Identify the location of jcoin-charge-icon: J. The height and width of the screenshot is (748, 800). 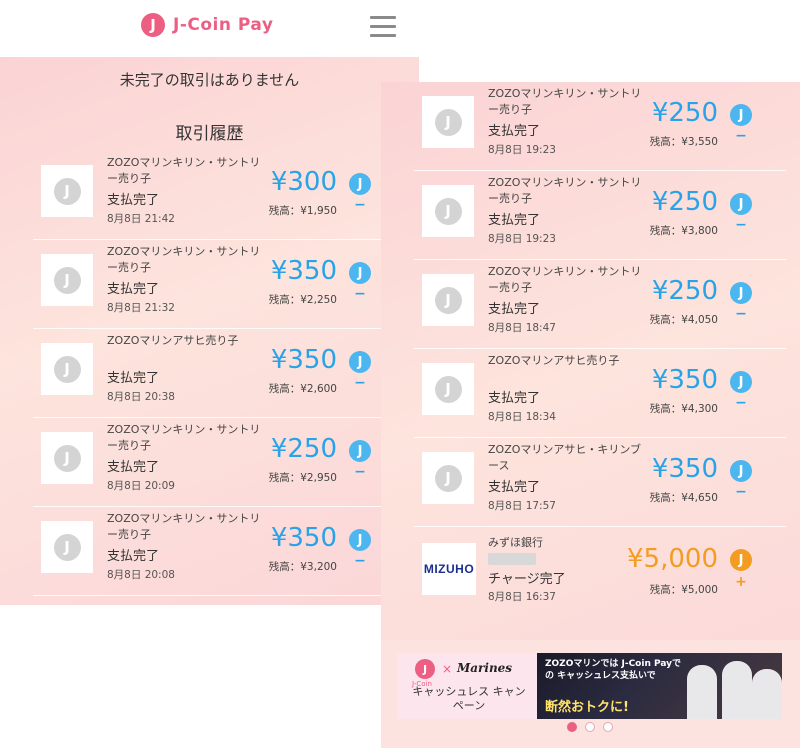
(741, 560).